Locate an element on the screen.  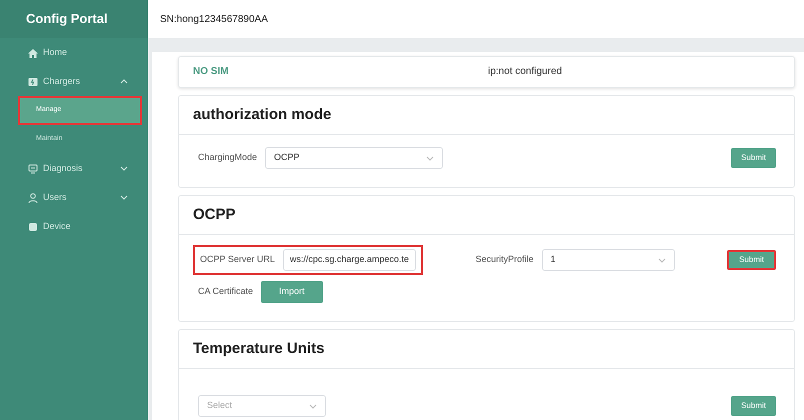
field-label: OCPP Server URL is located at coordinates (237, 259).